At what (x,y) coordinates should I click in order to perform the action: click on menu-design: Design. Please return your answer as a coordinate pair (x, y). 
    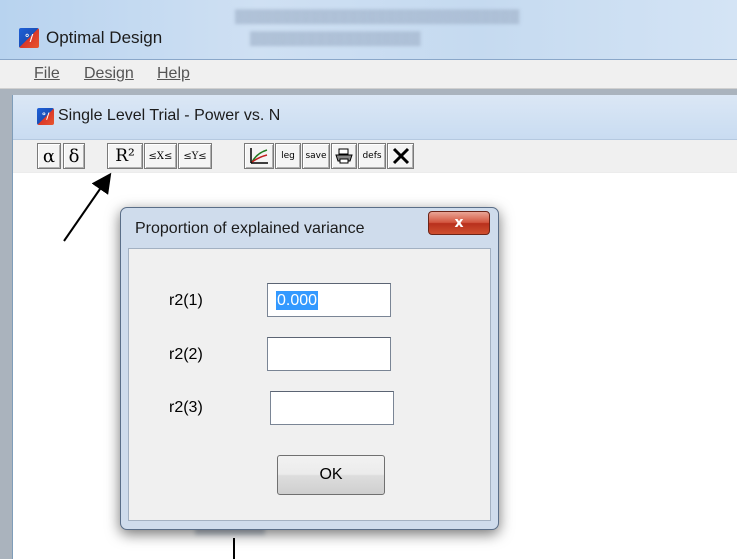
    Looking at the image, I should click on (109, 74).